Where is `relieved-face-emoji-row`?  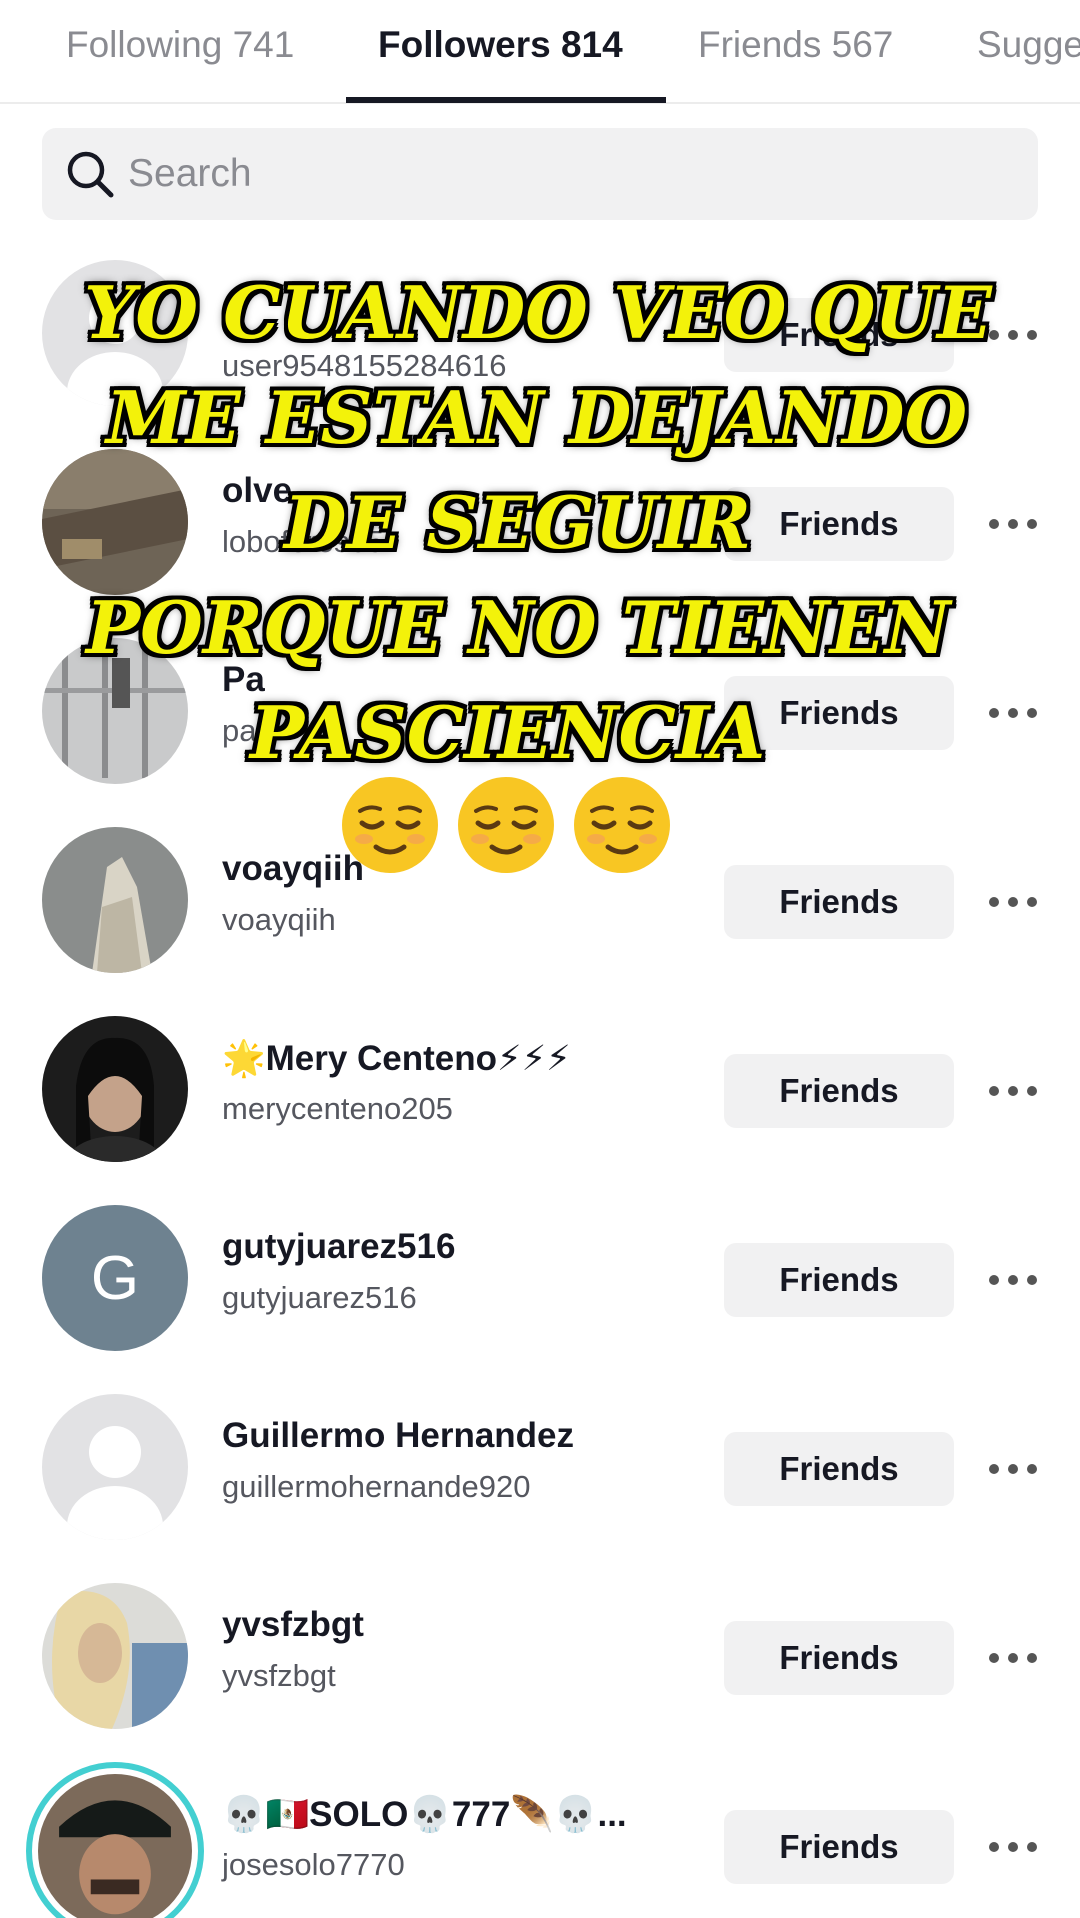 relieved-face-emoji-row is located at coordinates (506, 825).